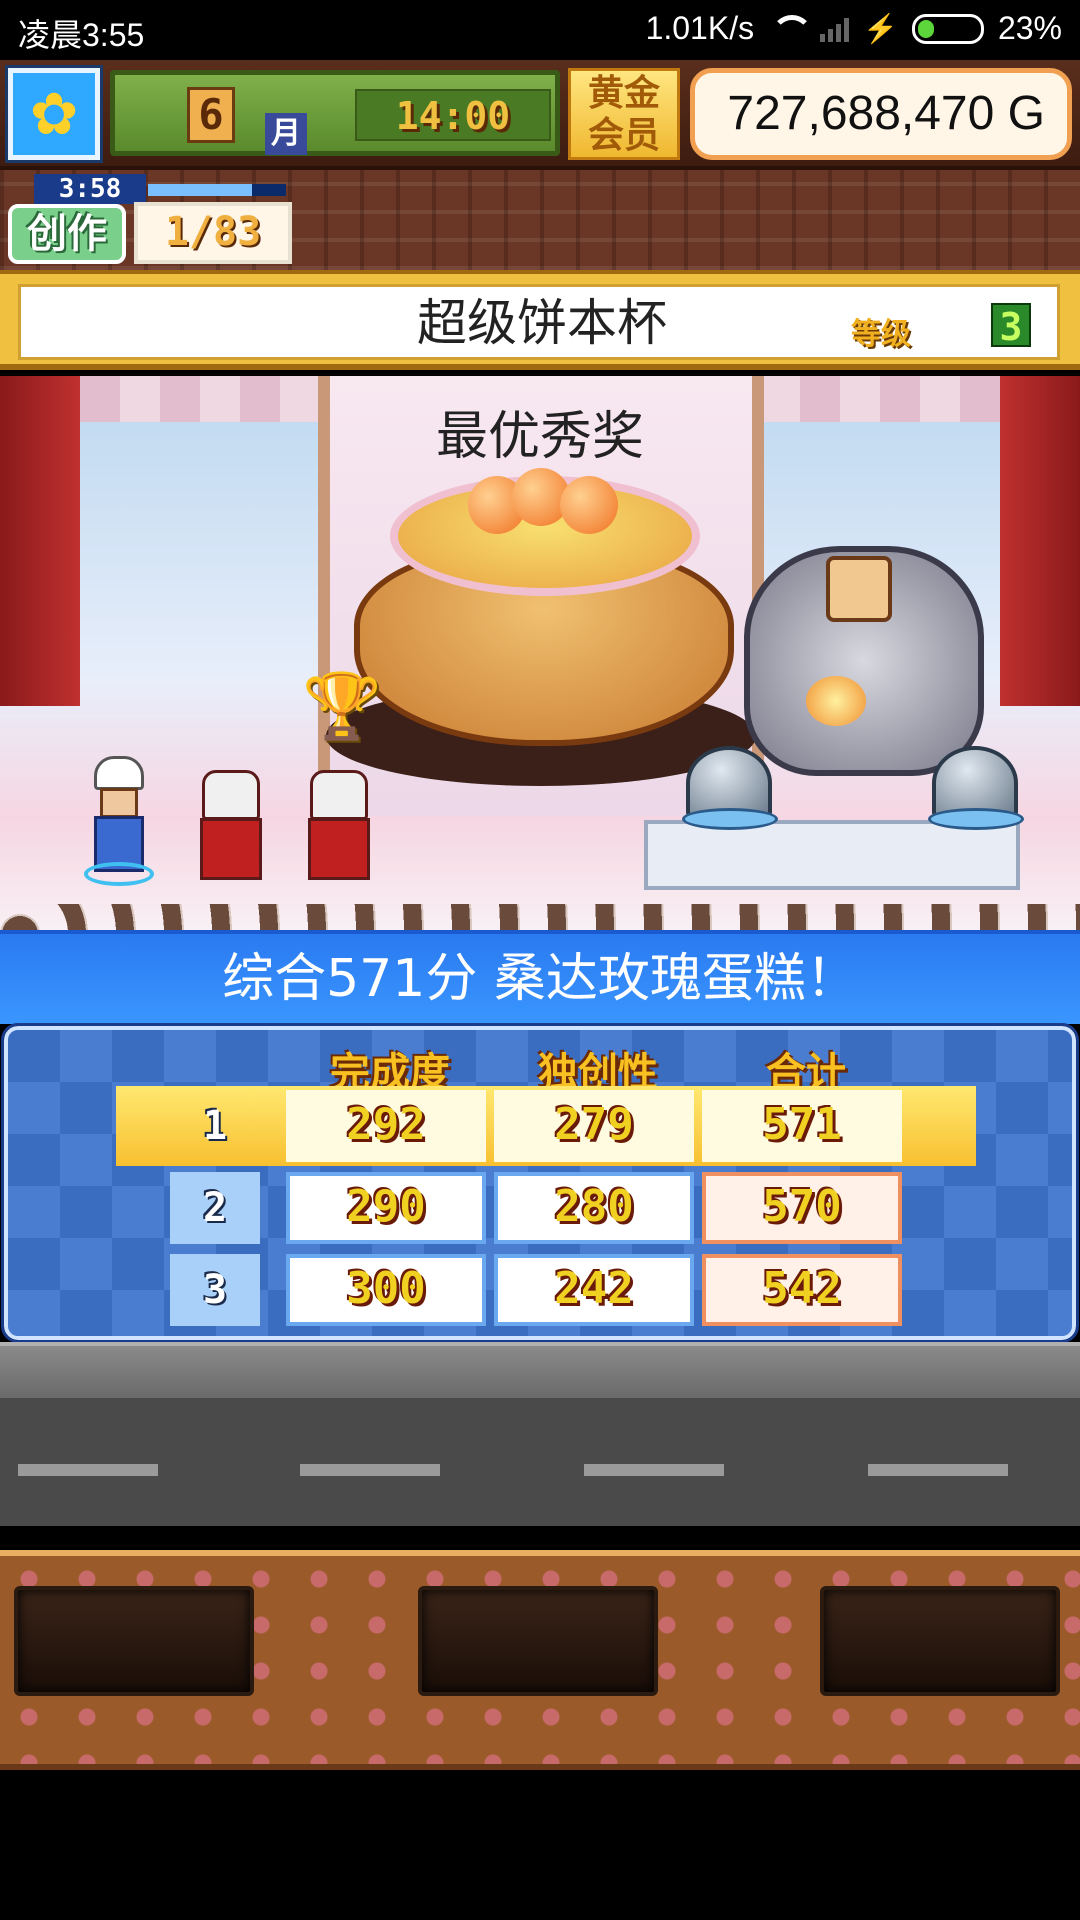  What do you see at coordinates (594, 1126) in the screenshot?
I see `score-originality: 279` at bounding box center [594, 1126].